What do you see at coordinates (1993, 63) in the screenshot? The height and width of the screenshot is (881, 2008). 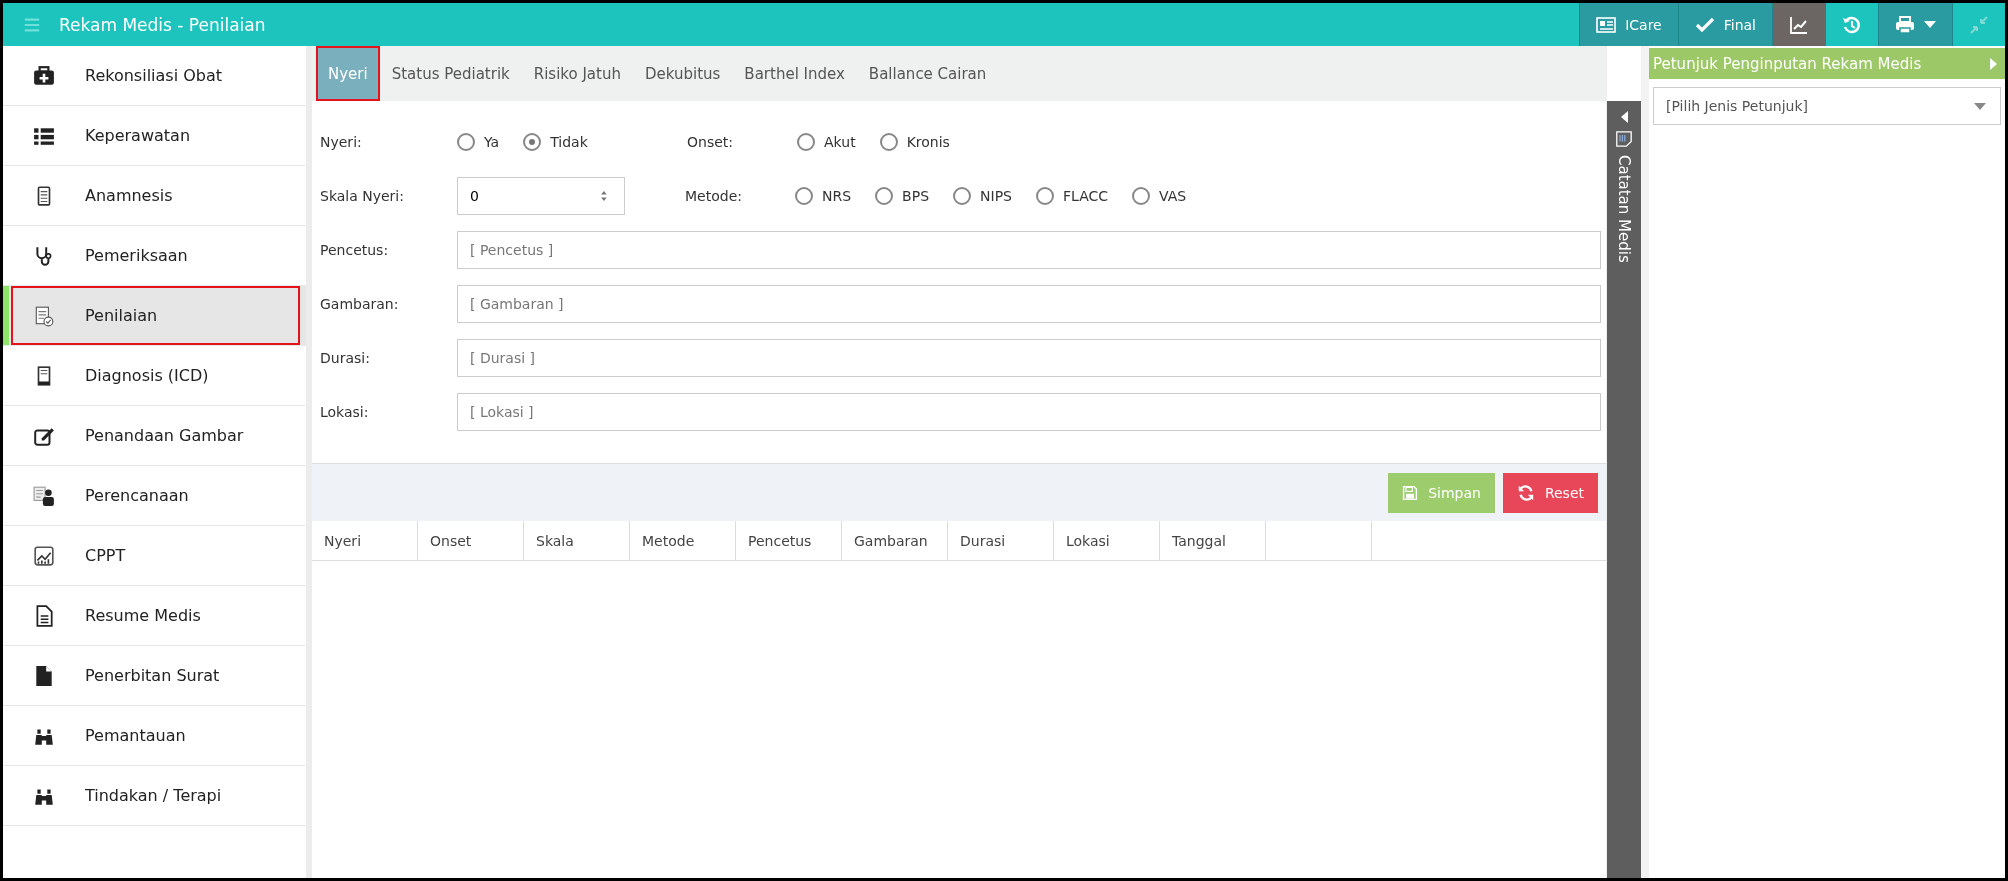 I see `expand-arrow-icon` at bounding box center [1993, 63].